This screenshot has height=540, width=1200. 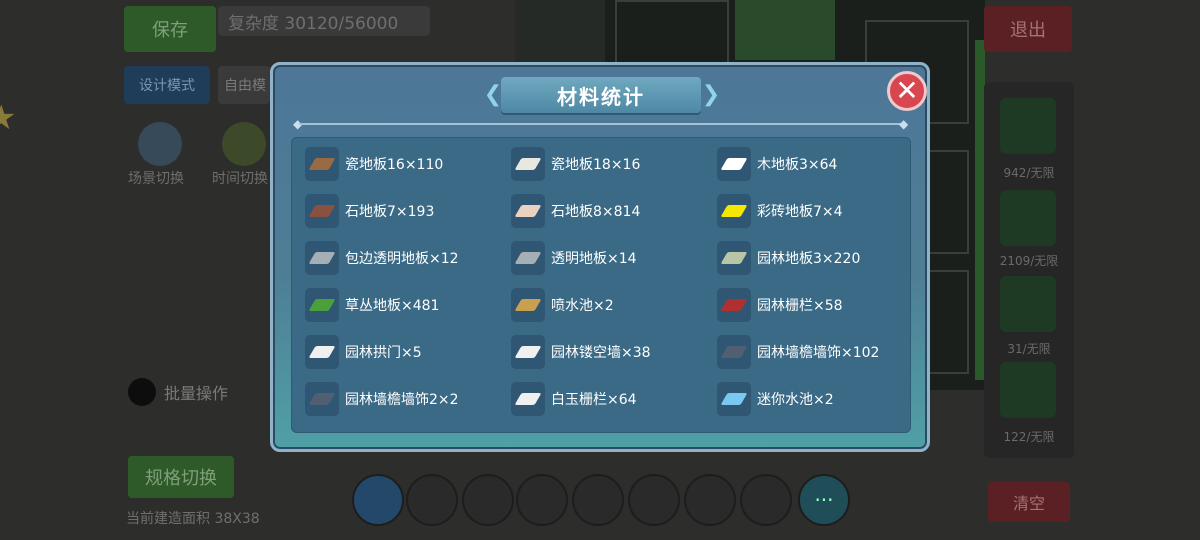 What do you see at coordinates (1029, 349) in the screenshot?
I see `material-count: 31/无限` at bounding box center [1029, 349].